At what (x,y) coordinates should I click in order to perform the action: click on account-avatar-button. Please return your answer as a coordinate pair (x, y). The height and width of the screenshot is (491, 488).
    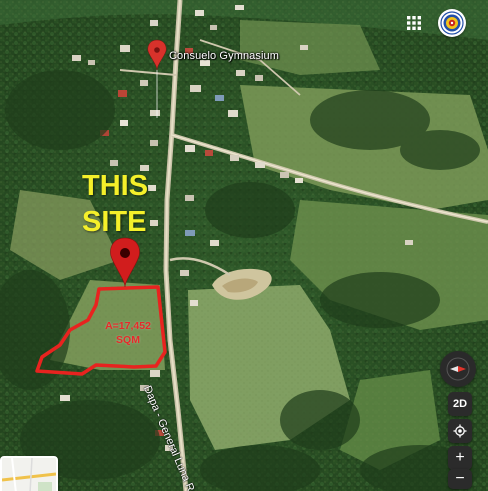
    Looking at the image, I should click on (452, 23).